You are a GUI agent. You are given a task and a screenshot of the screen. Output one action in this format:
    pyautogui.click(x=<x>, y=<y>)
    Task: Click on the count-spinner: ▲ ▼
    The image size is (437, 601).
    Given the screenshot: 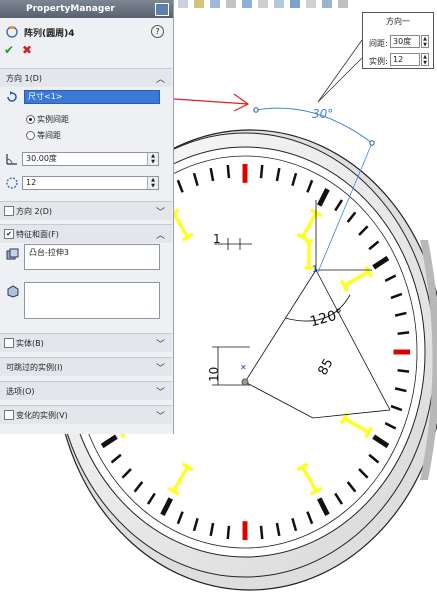 What is the action you would take?
    pyautogui.click(x=152, y=183)
    